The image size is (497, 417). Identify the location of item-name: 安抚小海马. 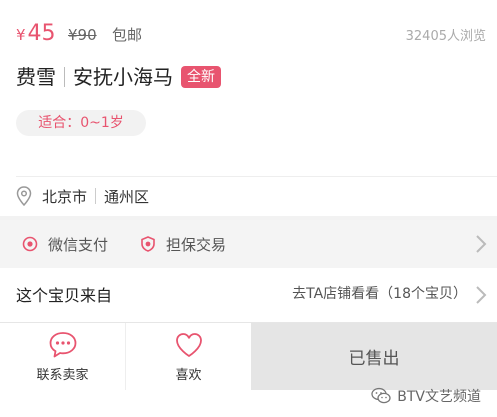
(123, 77).